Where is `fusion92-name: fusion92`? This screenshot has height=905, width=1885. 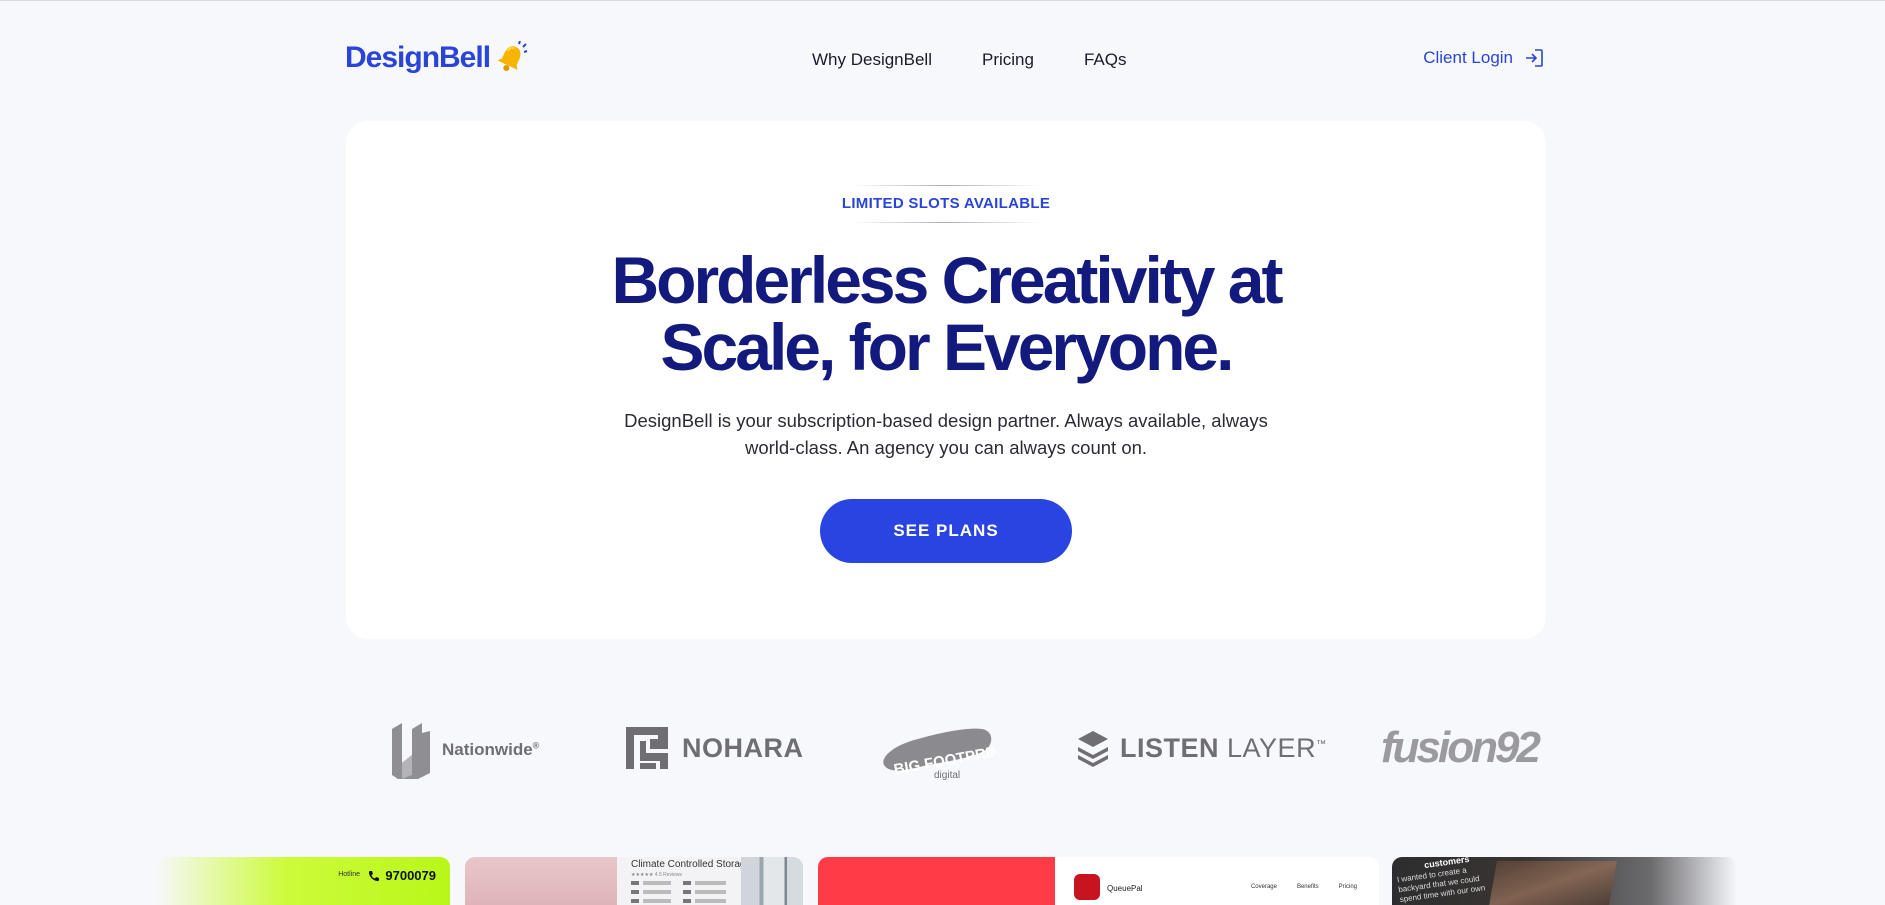
fusion92-name: fusion92 is located at coordinates (1461, 747).